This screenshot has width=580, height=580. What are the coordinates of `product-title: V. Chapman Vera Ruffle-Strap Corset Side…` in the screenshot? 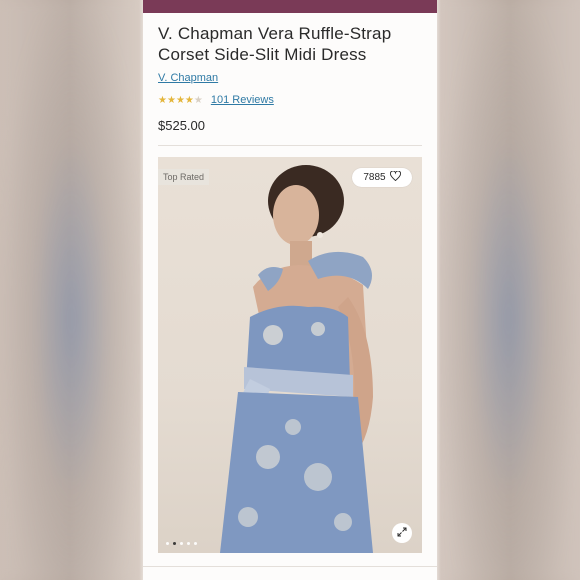 It's located at (275, 44).